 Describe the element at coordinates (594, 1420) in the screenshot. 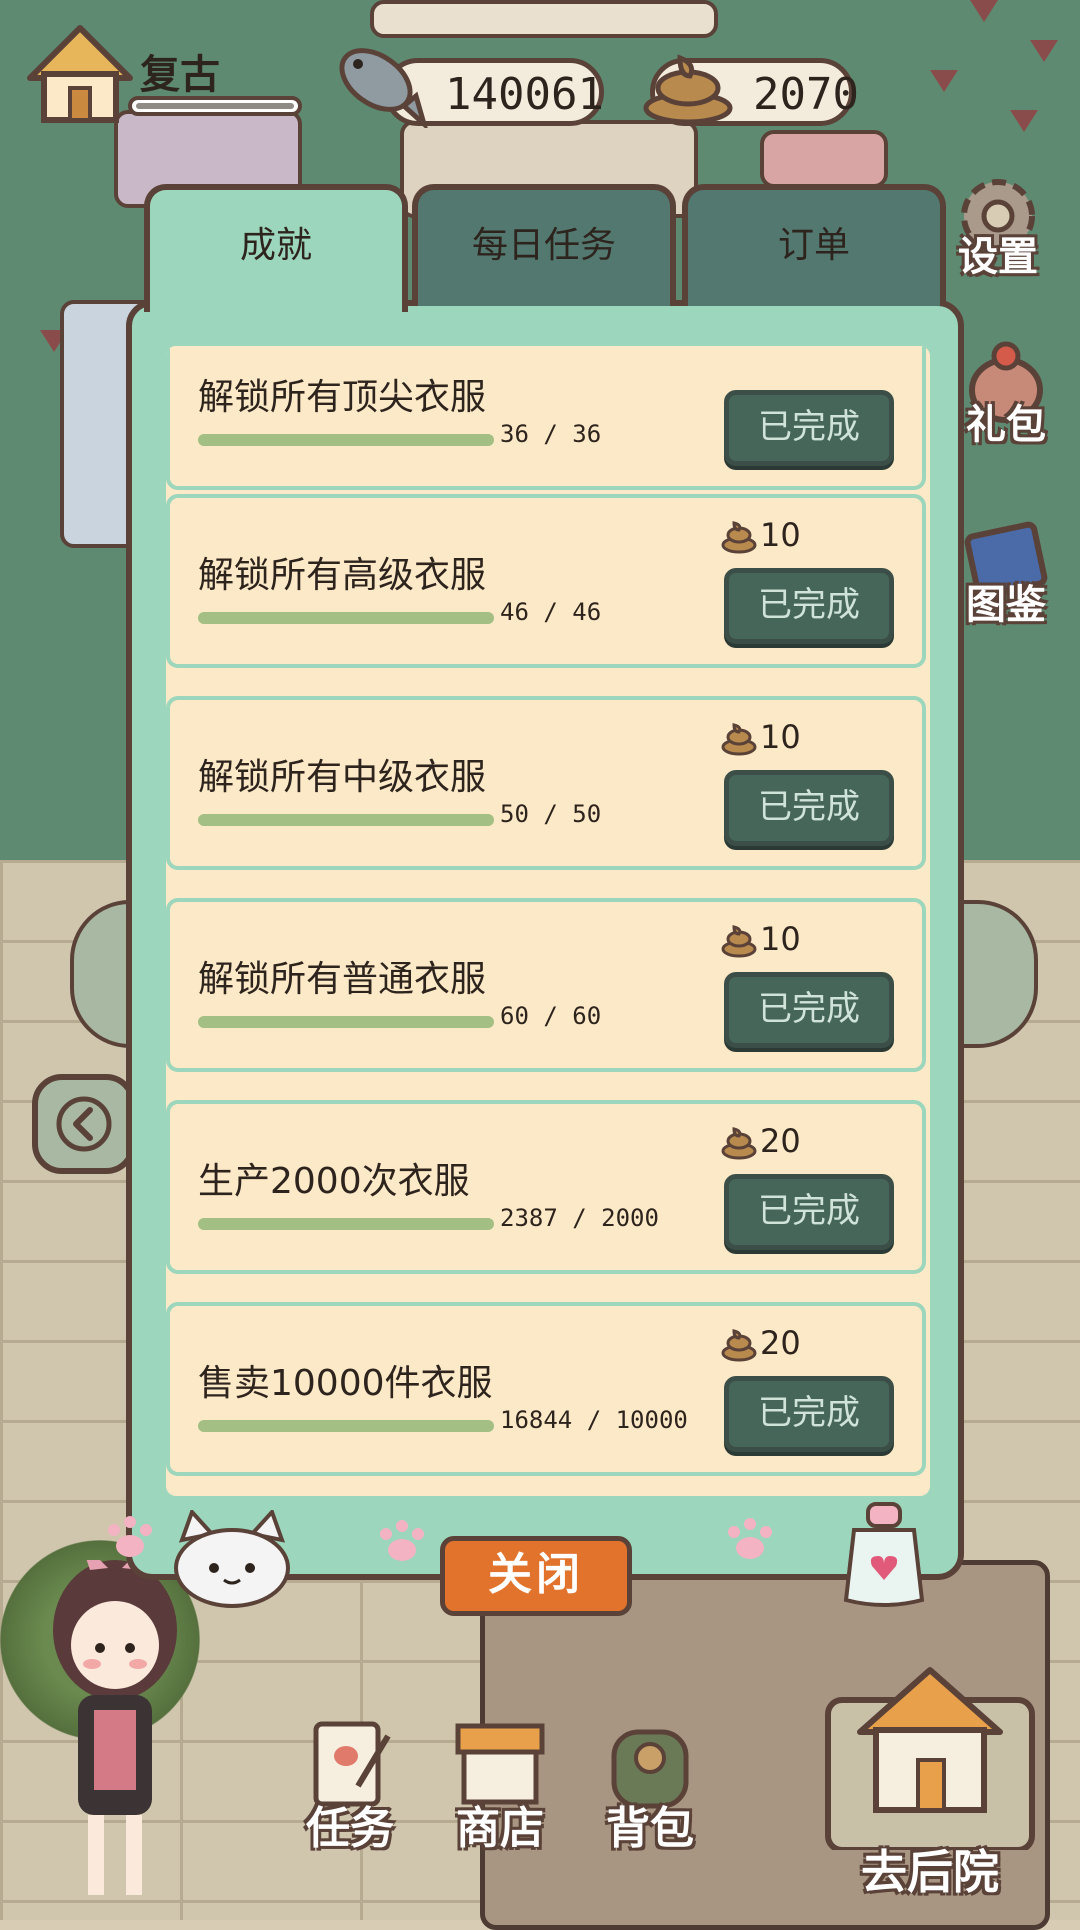

I see `achievement-progress-text: 16844 / 10000` at that location.